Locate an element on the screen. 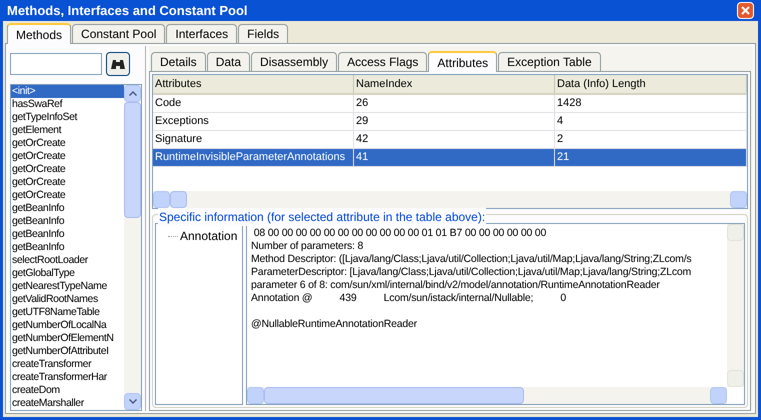  info-line: Annotation @ 439 Lcom/sun/istack/internal/Nullable; 0 is located at coordinates (409, 298).